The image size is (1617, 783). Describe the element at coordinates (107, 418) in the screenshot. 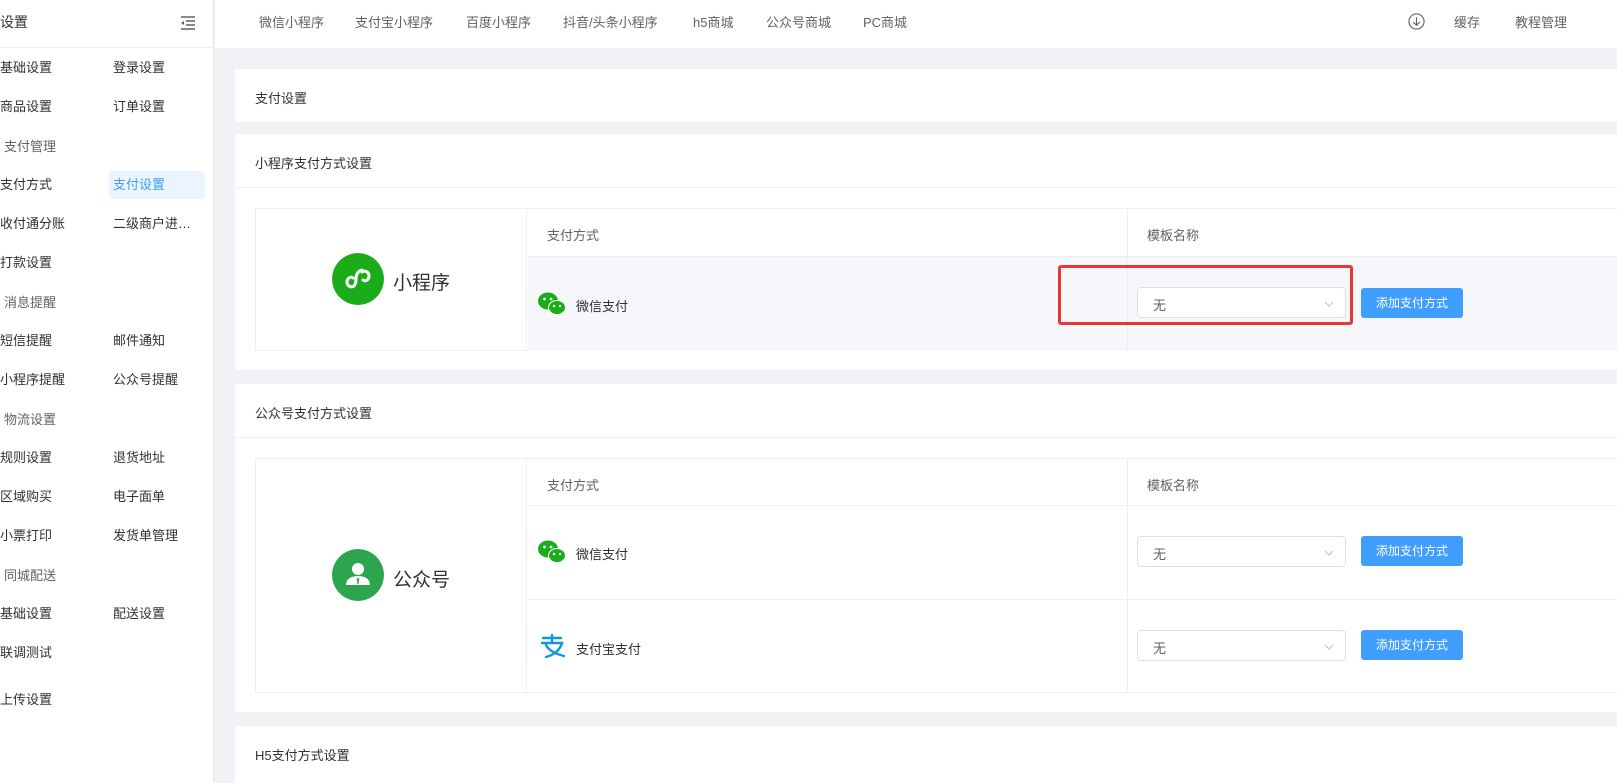

I see `sidebar-group: 物流设置` at that location.